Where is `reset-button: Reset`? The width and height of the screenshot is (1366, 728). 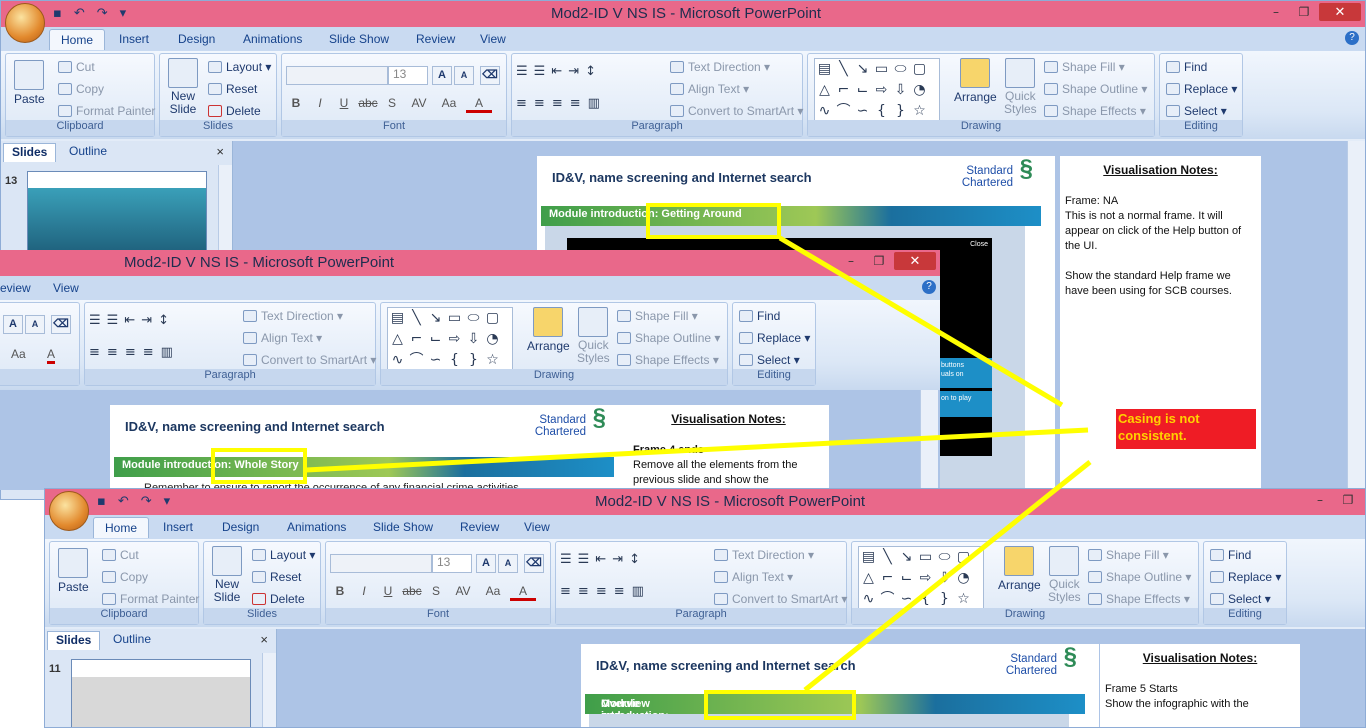
reset-button: Reset is located at coordinates (276, 577).